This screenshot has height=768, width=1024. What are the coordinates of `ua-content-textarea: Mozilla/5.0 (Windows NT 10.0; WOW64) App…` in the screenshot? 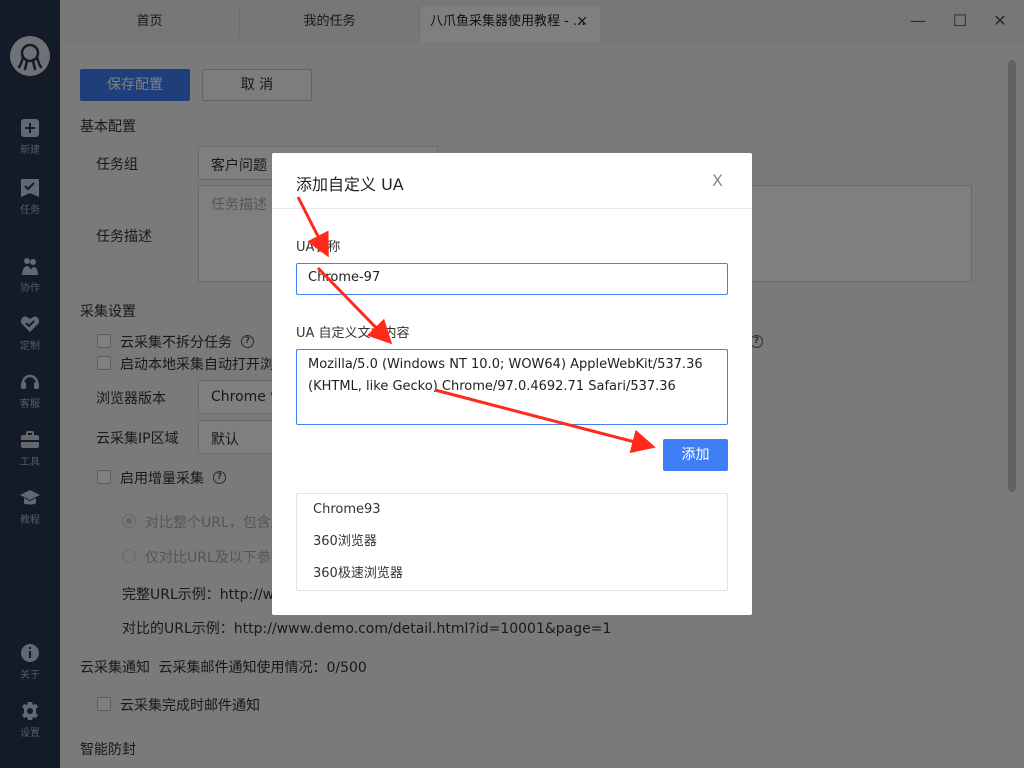 It's located at (512, 387).